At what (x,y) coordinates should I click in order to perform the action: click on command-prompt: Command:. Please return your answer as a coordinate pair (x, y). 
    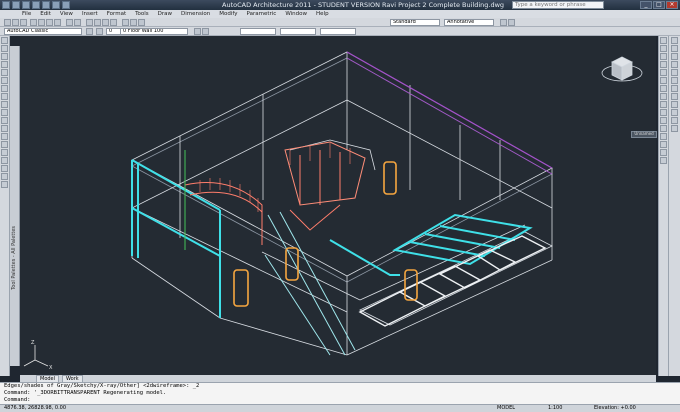
    Looking at the image, I should click on (342, 400).